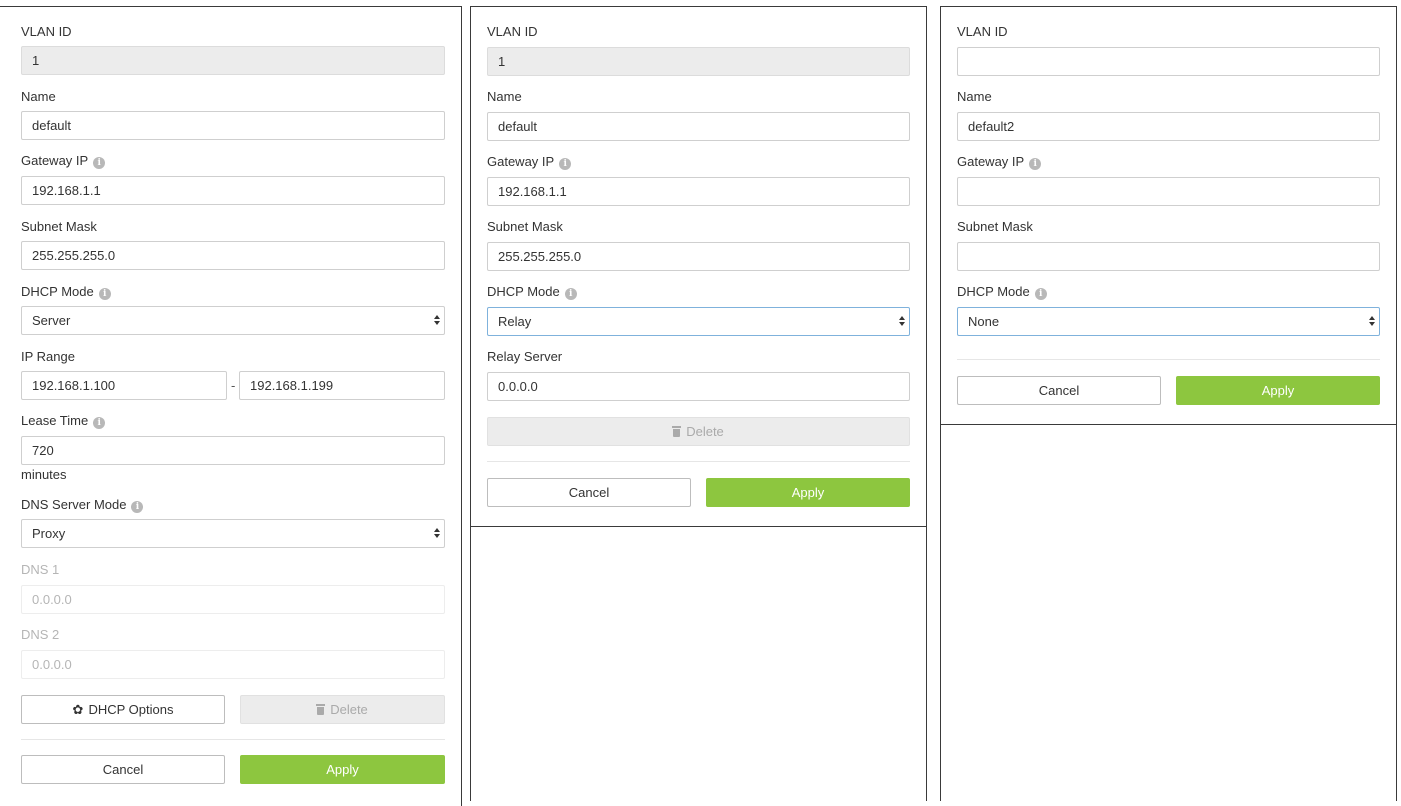 The width and height of the screenshot is (1401, 806). Describe the element at coordinates (698, 321) in the screenshot. I see `dhcp-mode-select: Relay` at that location.